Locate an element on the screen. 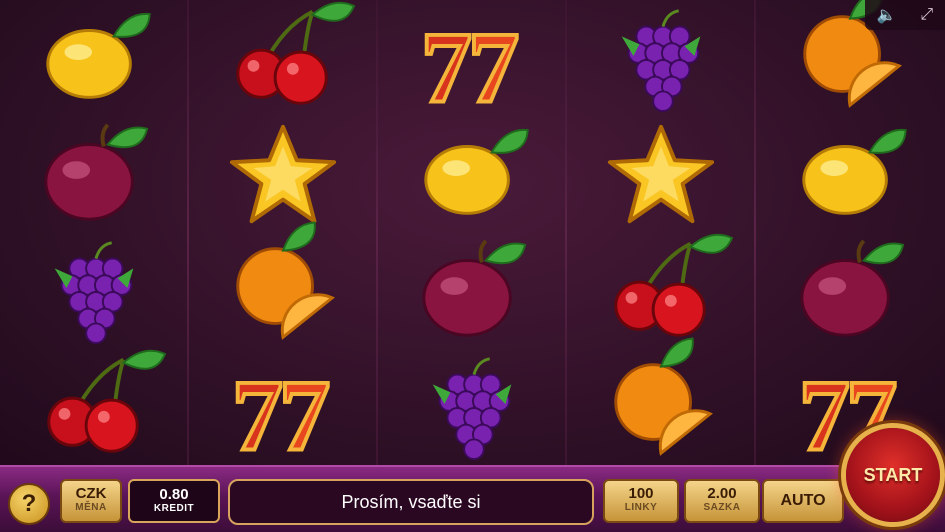 The height and width of the screenshot is (532, 945). currency-label: MĚNA is located at coordinates (91, 507).